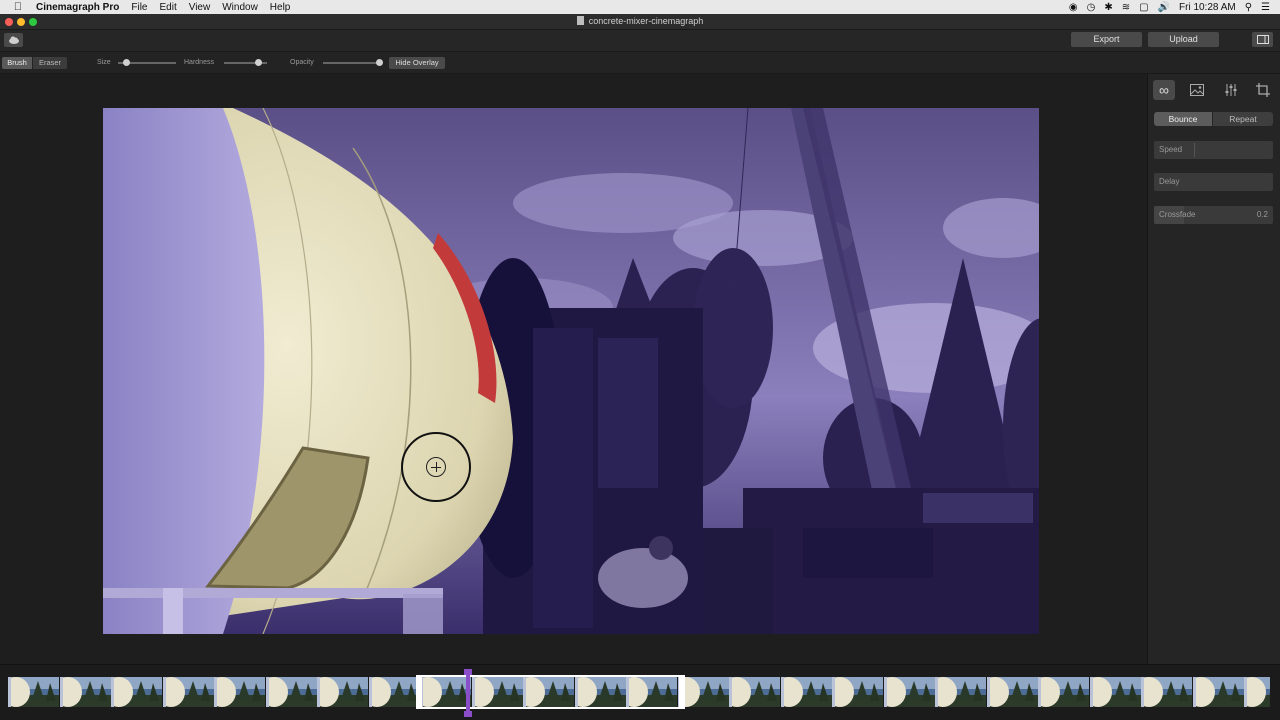 The width and height of the screenshot is (1280, 720). Describe the element at coordinates (417, 63) in the screenshot. I see `hide-overlay-button: Hide Overlay` at that location.